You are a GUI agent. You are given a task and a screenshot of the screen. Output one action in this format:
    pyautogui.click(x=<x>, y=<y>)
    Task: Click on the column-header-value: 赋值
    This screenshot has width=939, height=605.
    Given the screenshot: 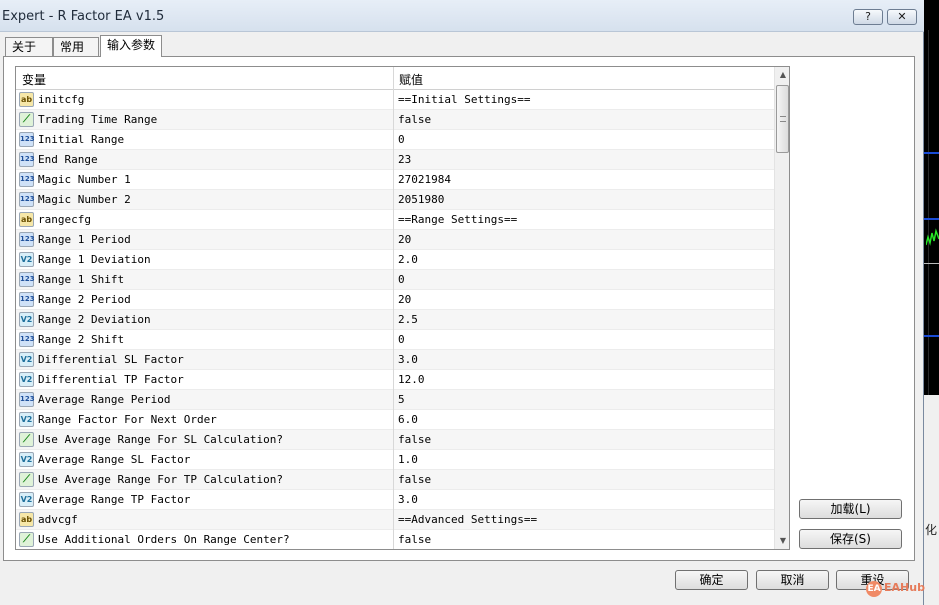 What is the action you would take?
    pyautogui.click(x=411, y=79)
    